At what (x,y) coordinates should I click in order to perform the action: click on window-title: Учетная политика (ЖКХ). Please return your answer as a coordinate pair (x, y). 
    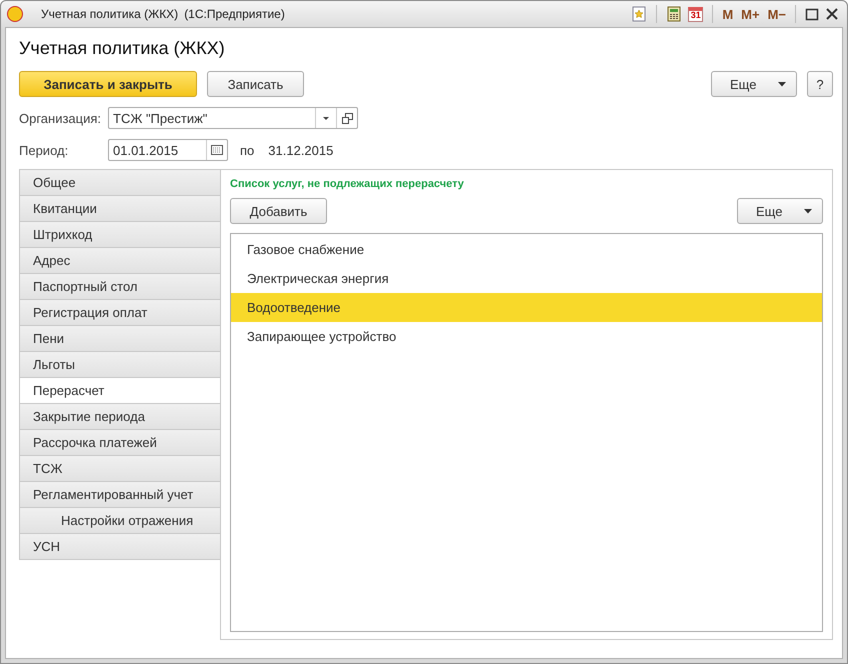
    Looking at the image, I should click on (109, 14).